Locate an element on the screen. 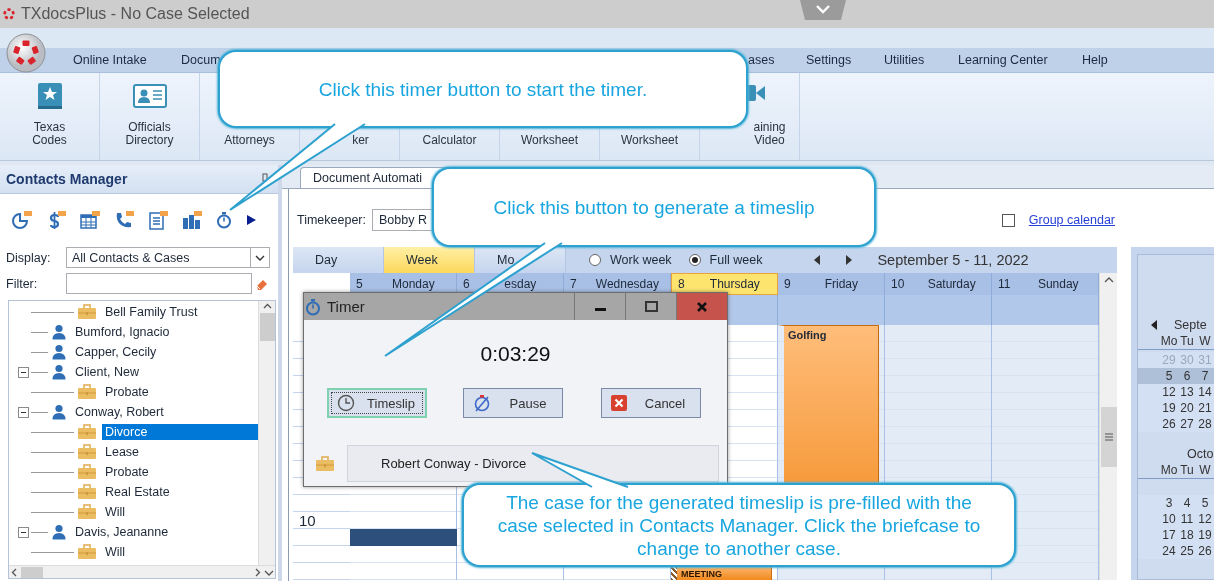 The image size is (1214, 581). close-button is located at coordinates (701, 306).